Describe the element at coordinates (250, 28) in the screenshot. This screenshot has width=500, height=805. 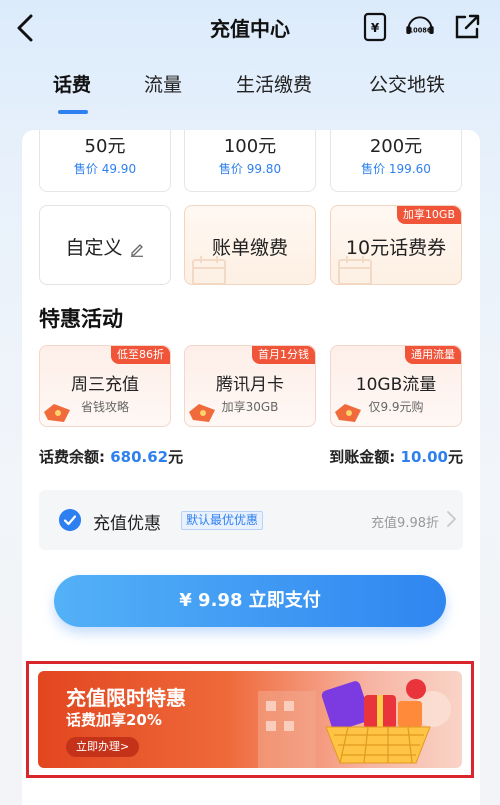
I see `top-bar: 充值中心 ¥ 10086` at that location.